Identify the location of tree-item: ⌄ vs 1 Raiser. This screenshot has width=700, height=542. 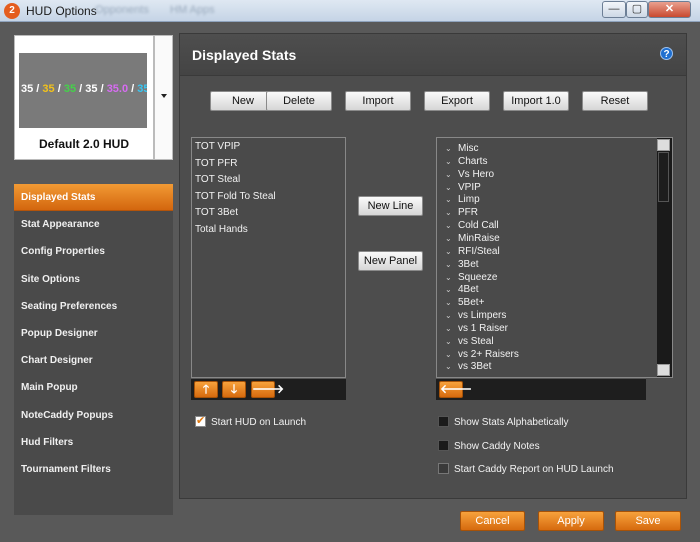
(476, 328).